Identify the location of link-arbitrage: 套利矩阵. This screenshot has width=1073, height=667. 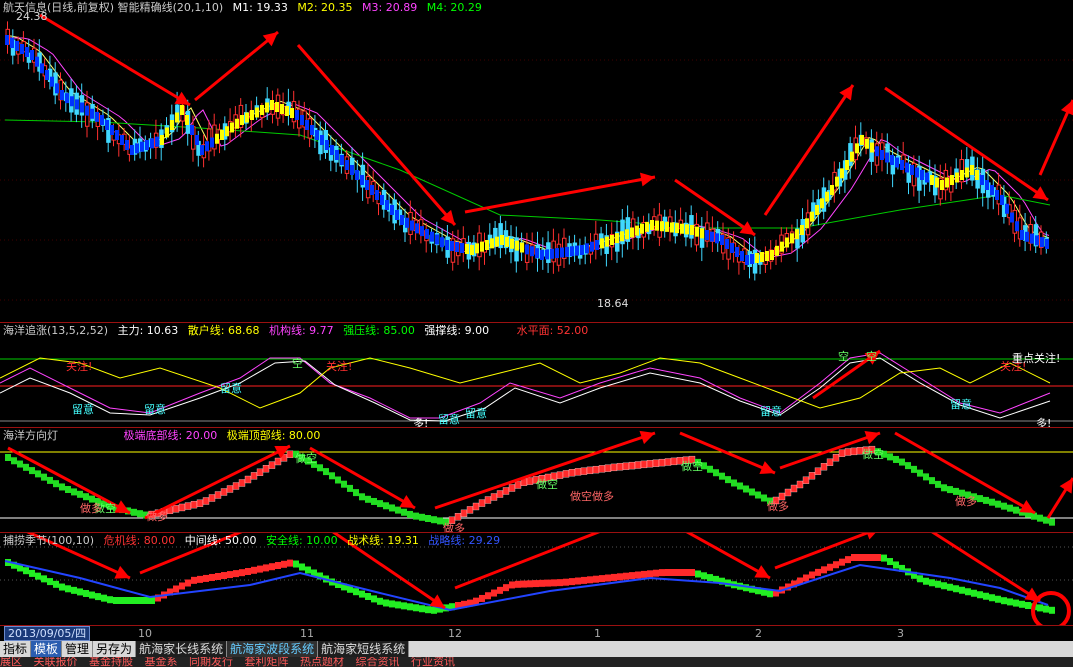
(267, 662).